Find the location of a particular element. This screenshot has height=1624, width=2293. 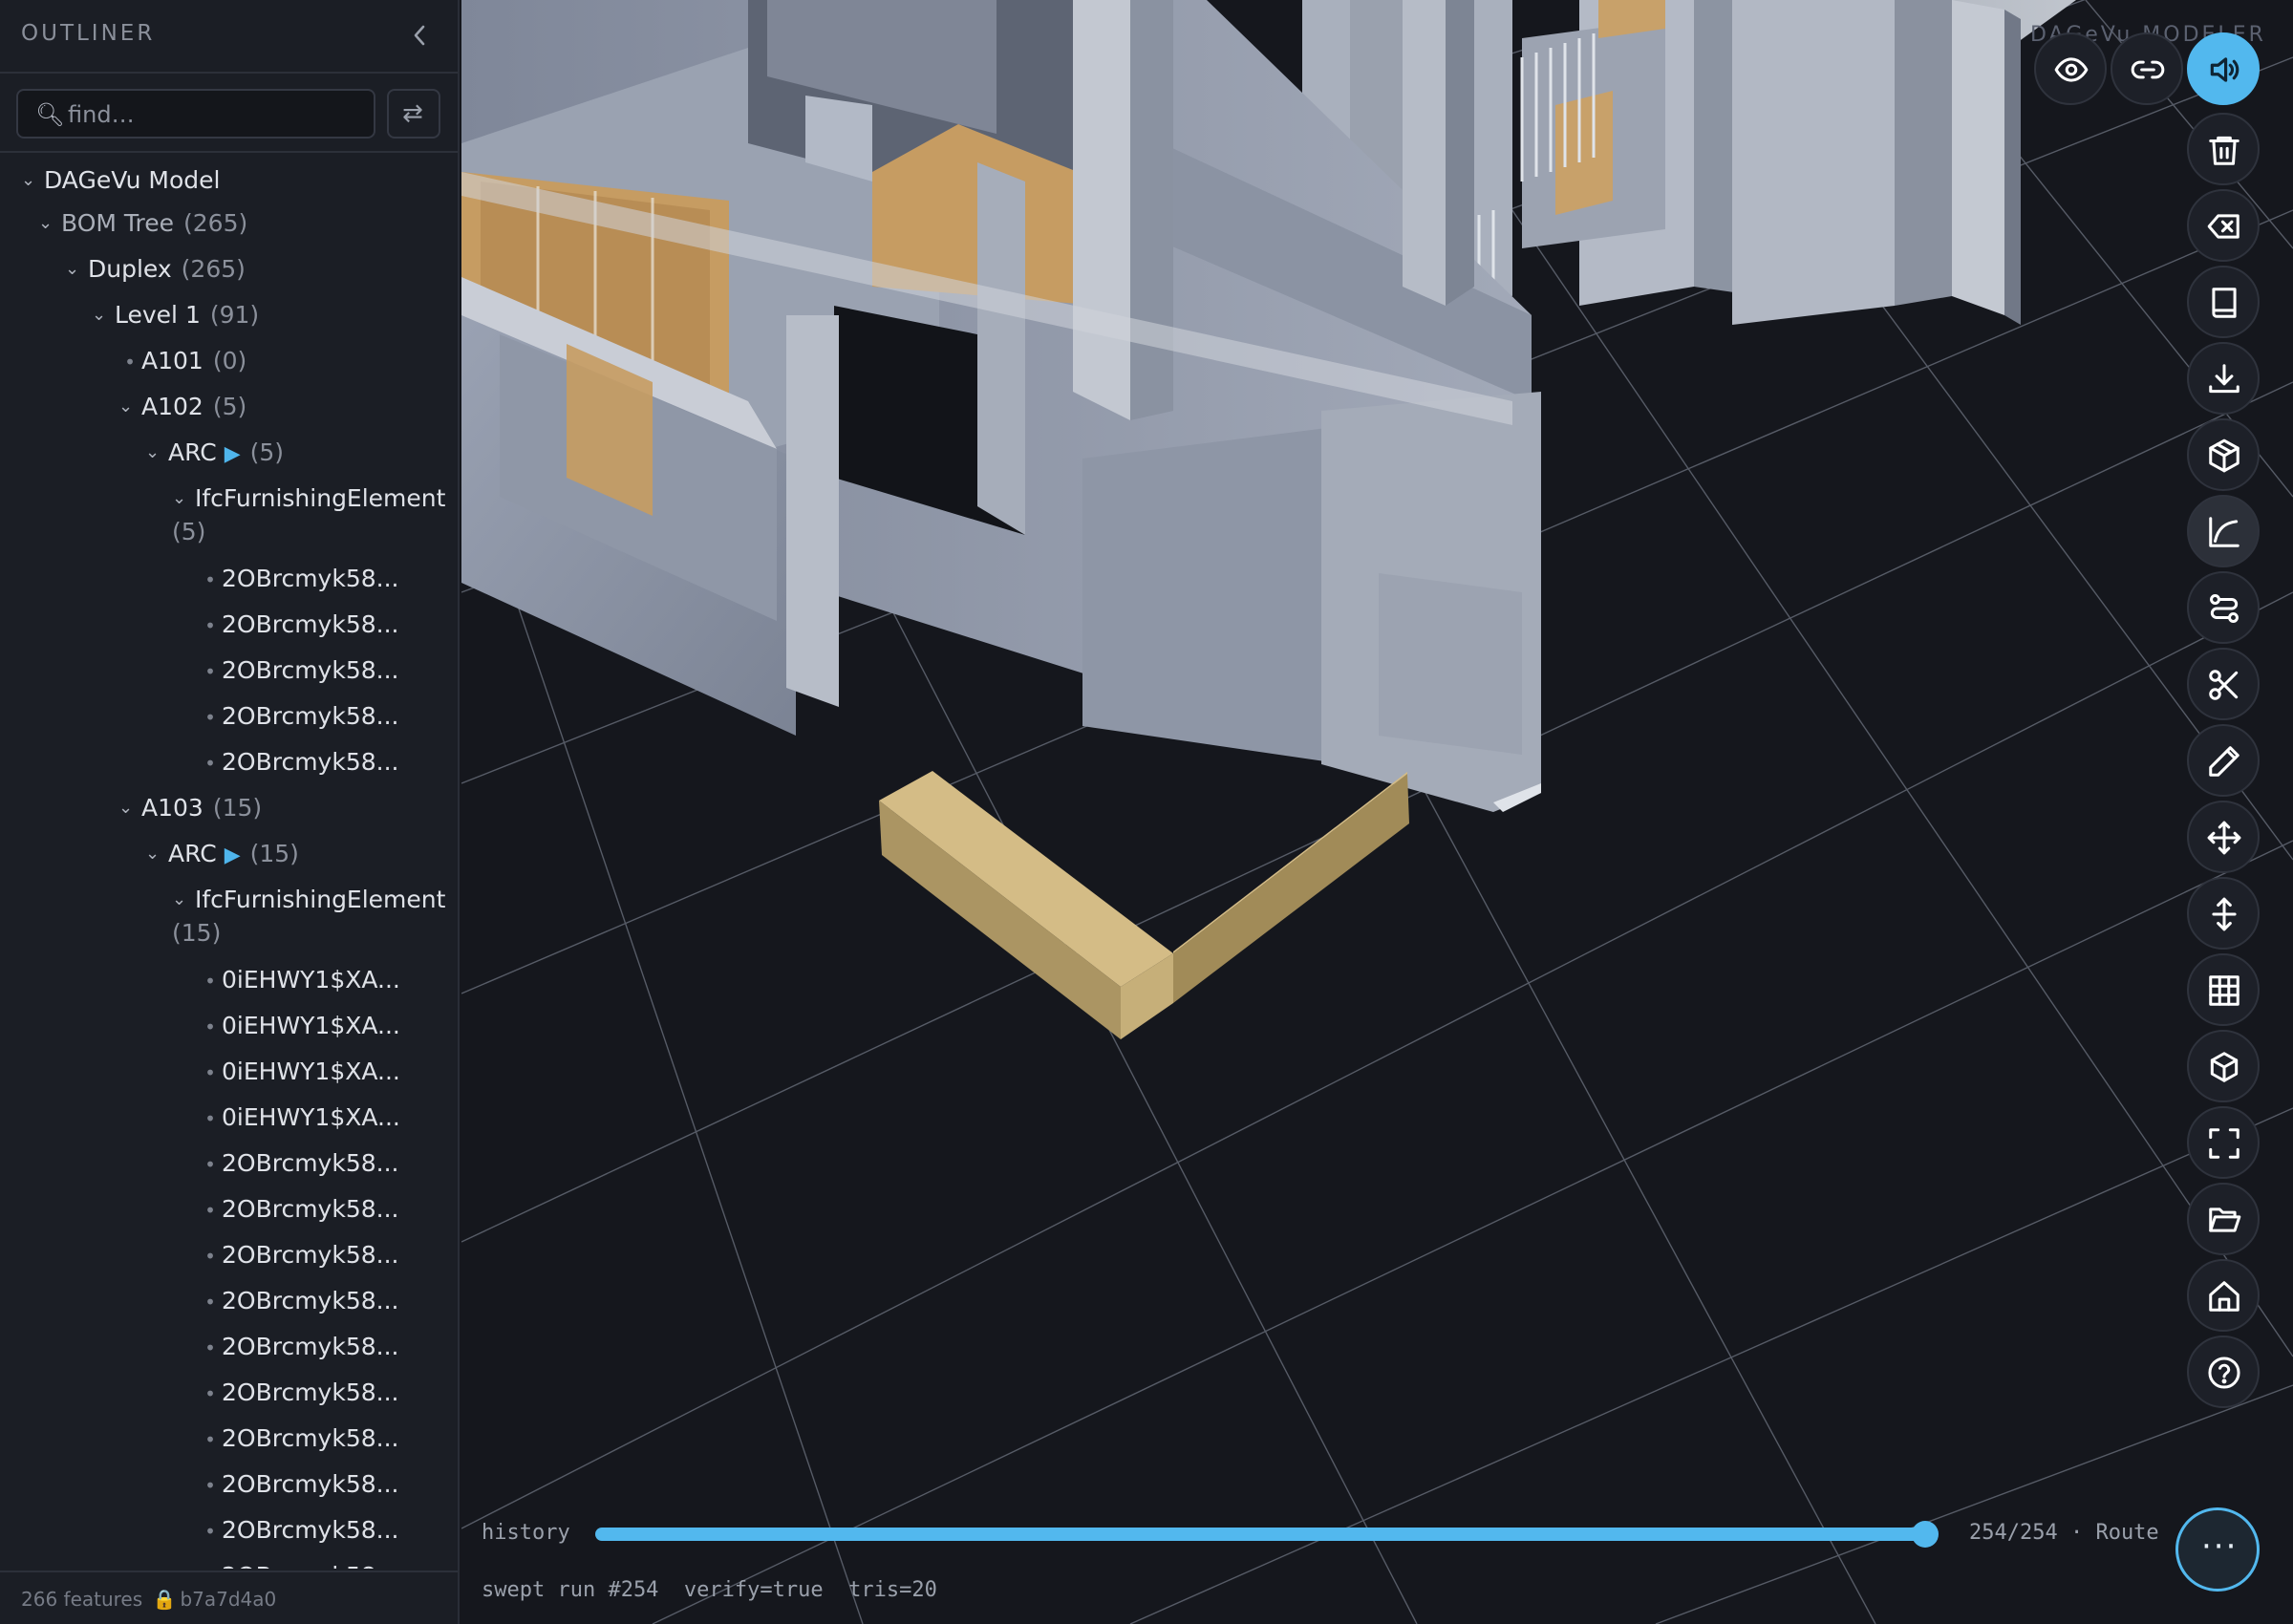

cut-button is located at coordinates (2223, 684).